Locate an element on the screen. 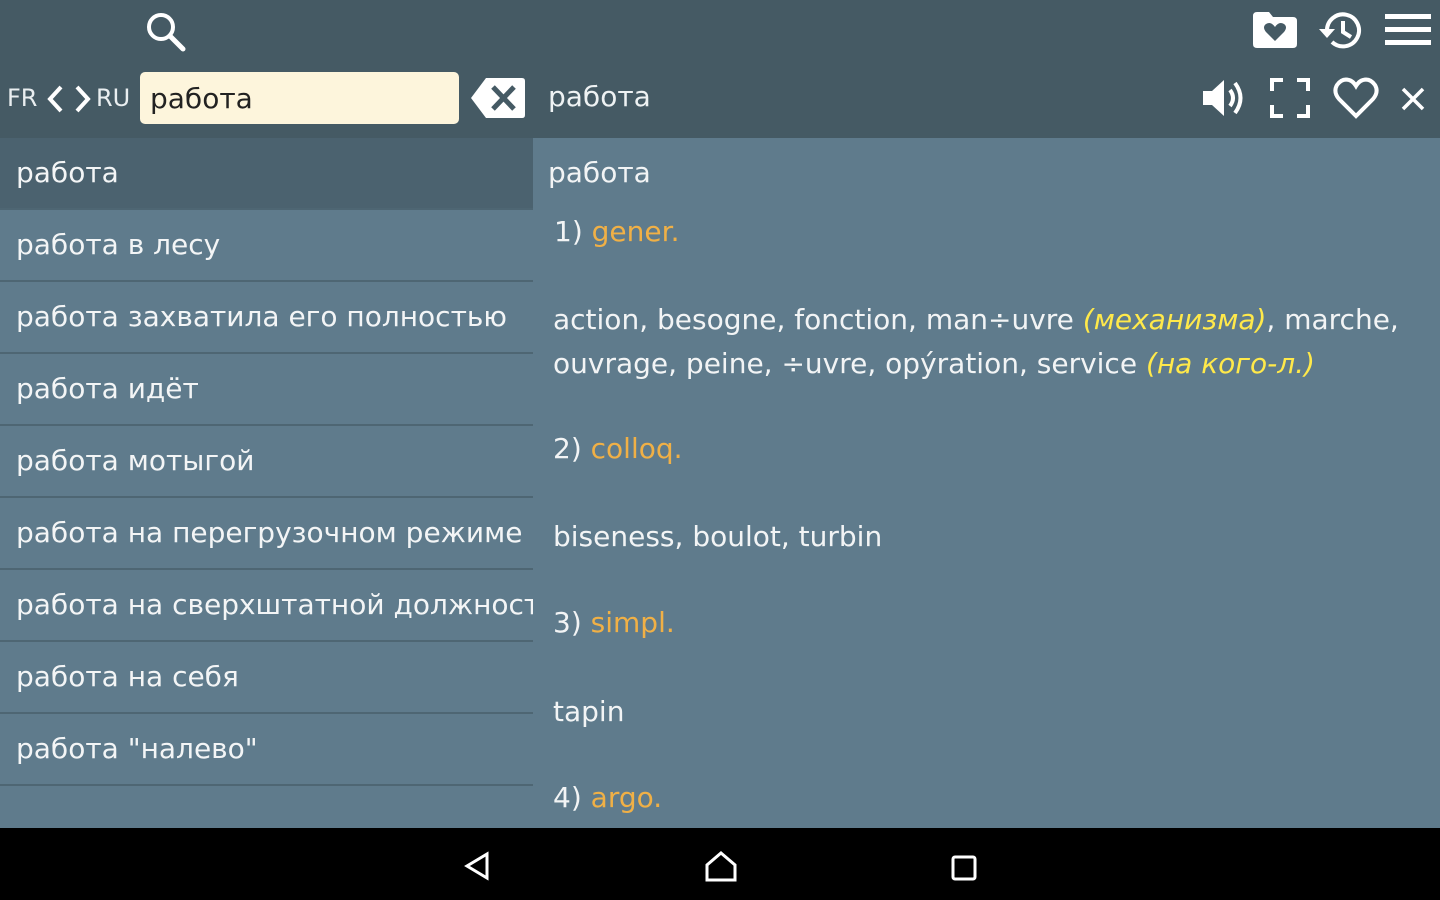 This screenshot has width=1440, height=900. history-icon is located at coordinates (1341, 31).